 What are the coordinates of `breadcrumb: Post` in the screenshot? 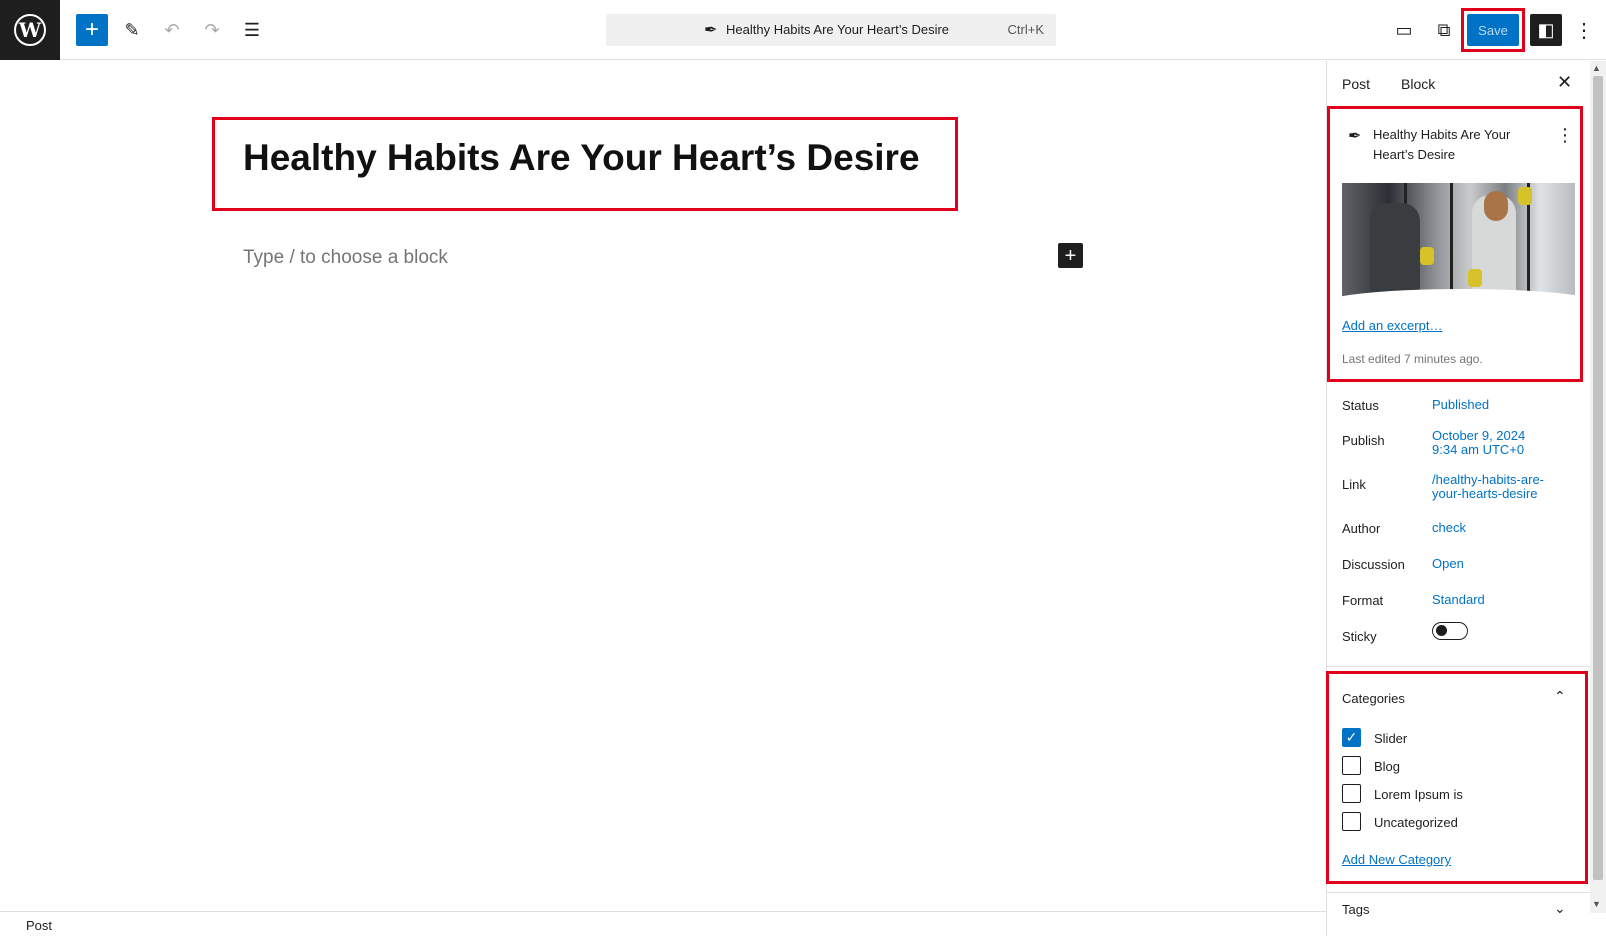 It's located at (39, 925).